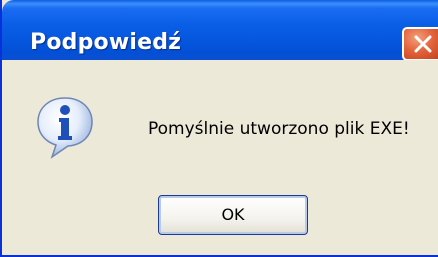 This screenshot has width=438, height=257. I want to click on ok-button: OK, so click(233, 215).